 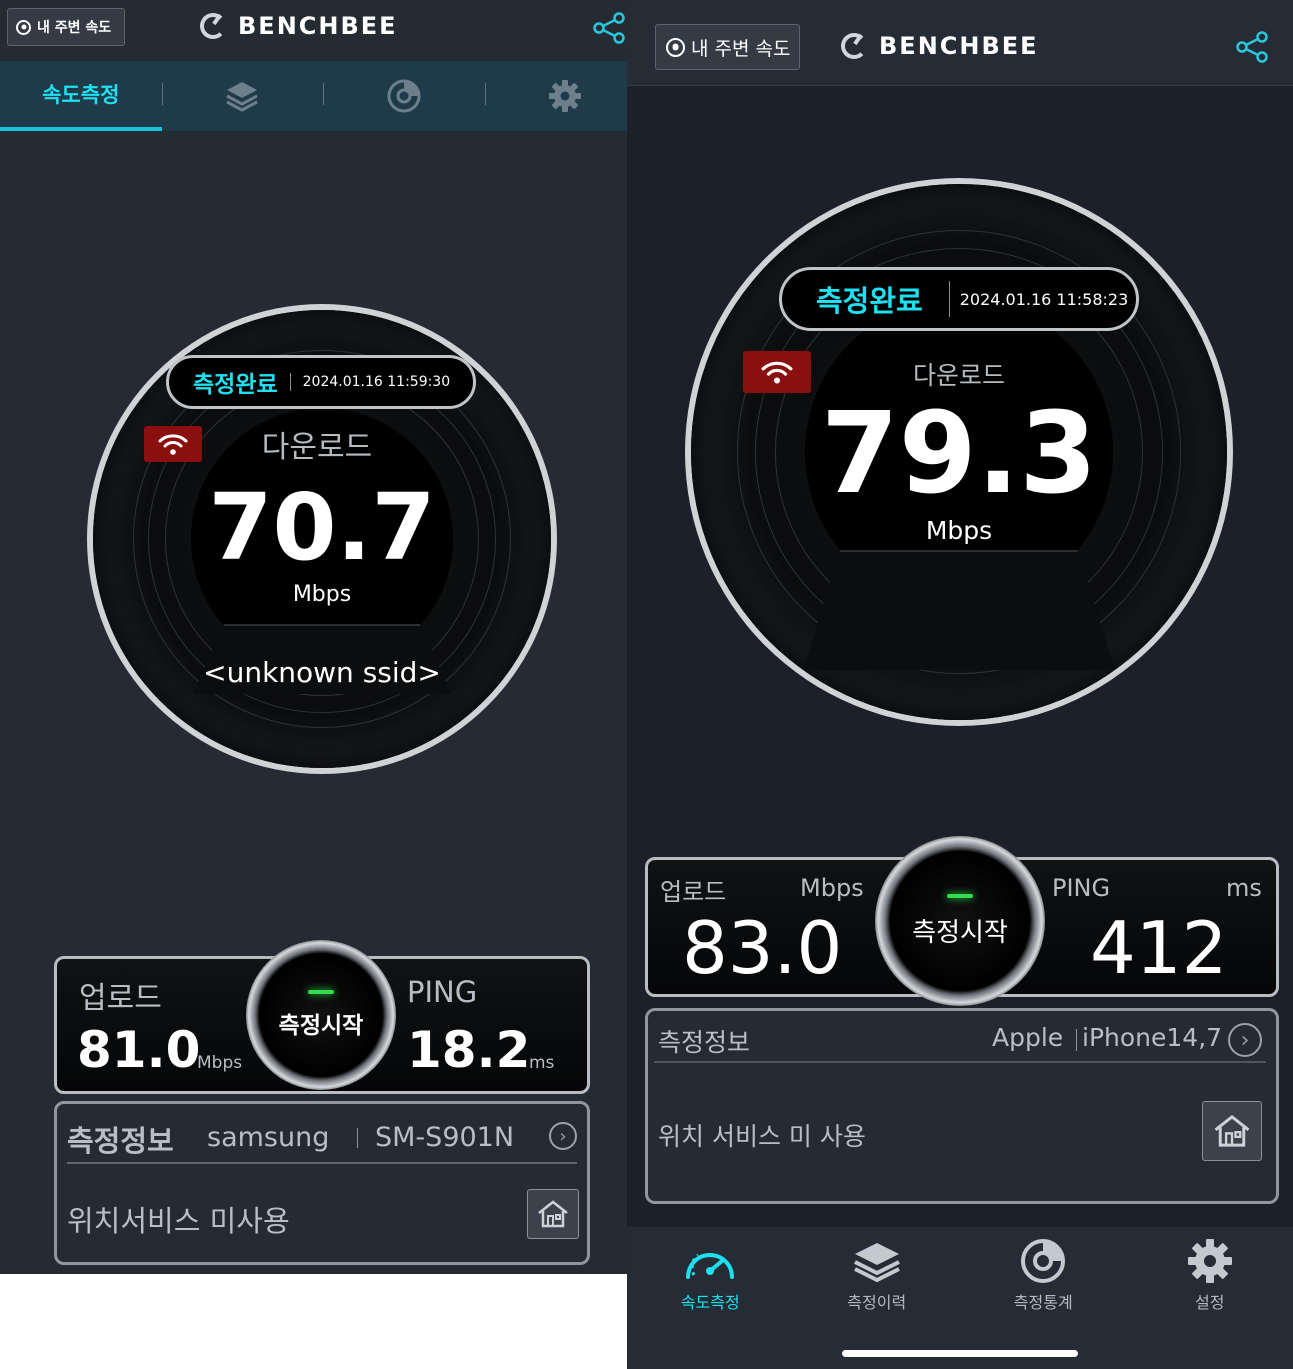 I want to click on status-pill: 측정완료 2024.01.16 11:59:30, so click(x=321, y=382).